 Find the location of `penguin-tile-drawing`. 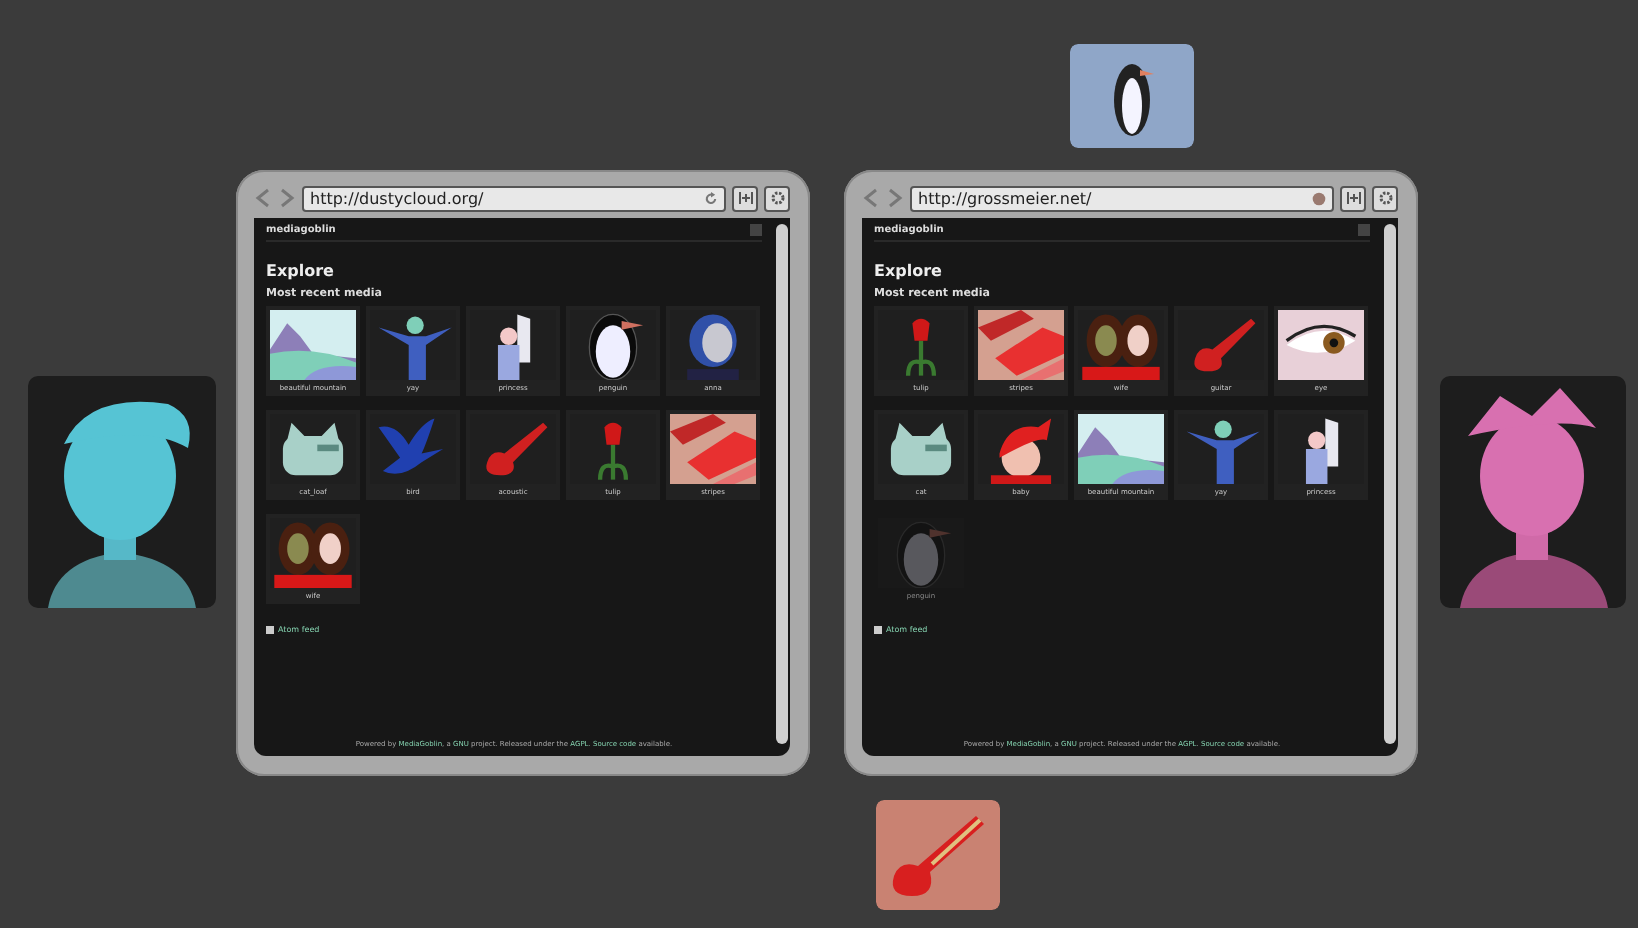

penguin-tile-drawing is located at coordinates (1132, 96).